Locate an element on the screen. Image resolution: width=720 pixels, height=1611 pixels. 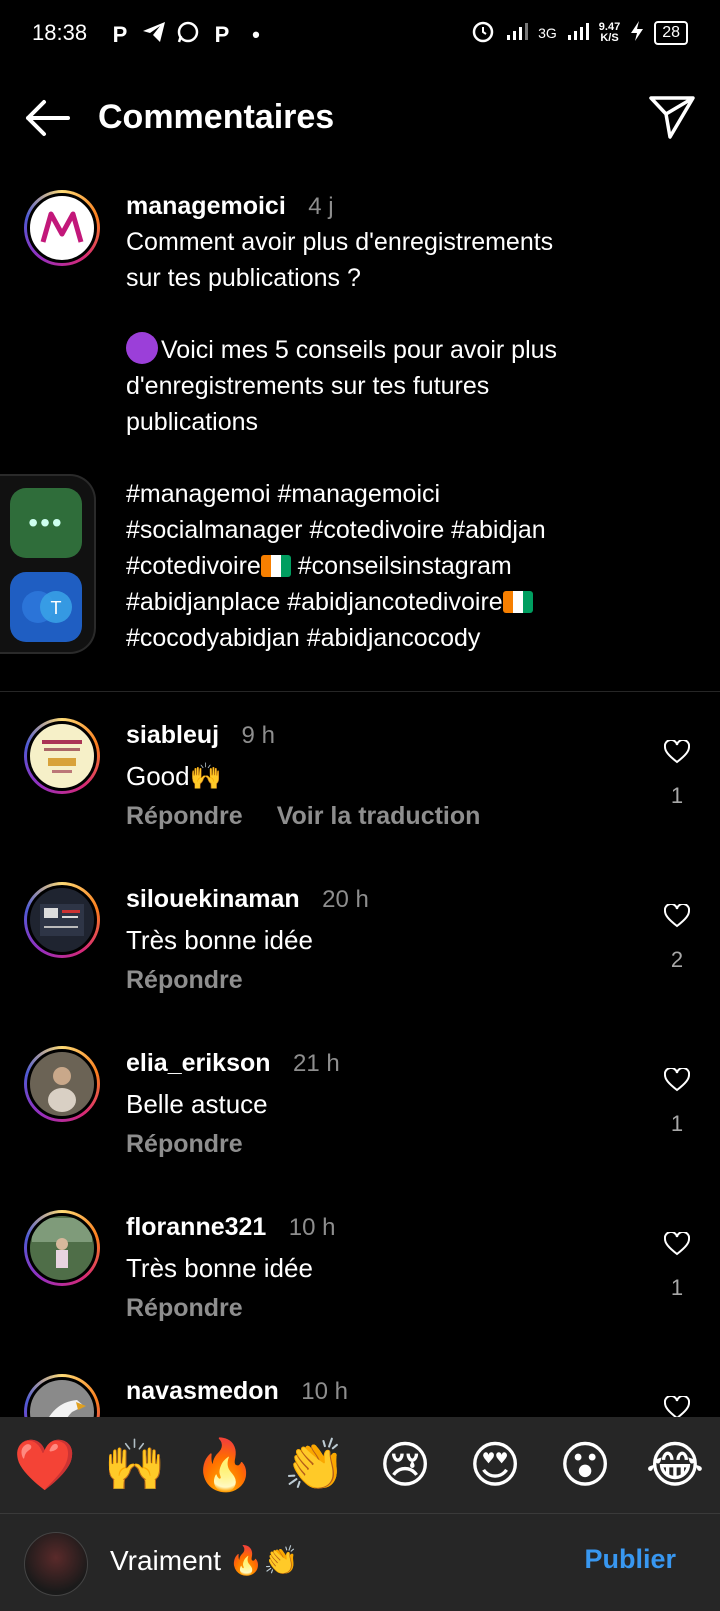
emoji-reaction-bar: ❤️ 🙌 🔥 👏 😢 😍 😮 😂 is located at coordinates (360, 1465).